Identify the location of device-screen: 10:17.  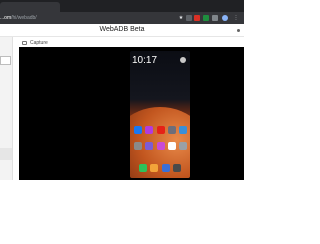
(160, 114).